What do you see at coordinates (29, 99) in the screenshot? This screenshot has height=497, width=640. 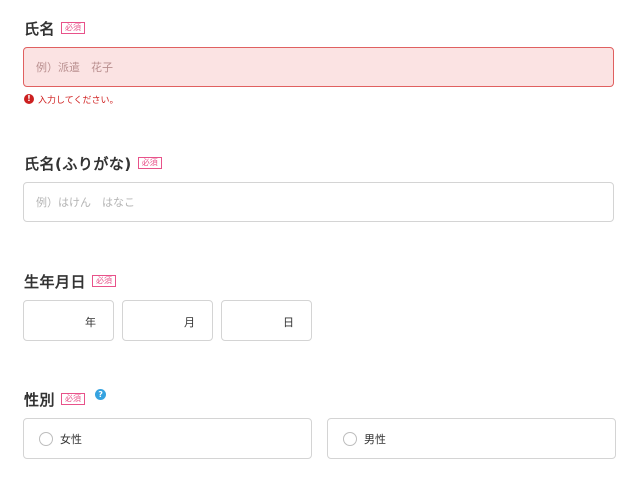 I see `exclamation-icon: !` at bounding box center [29, 99].